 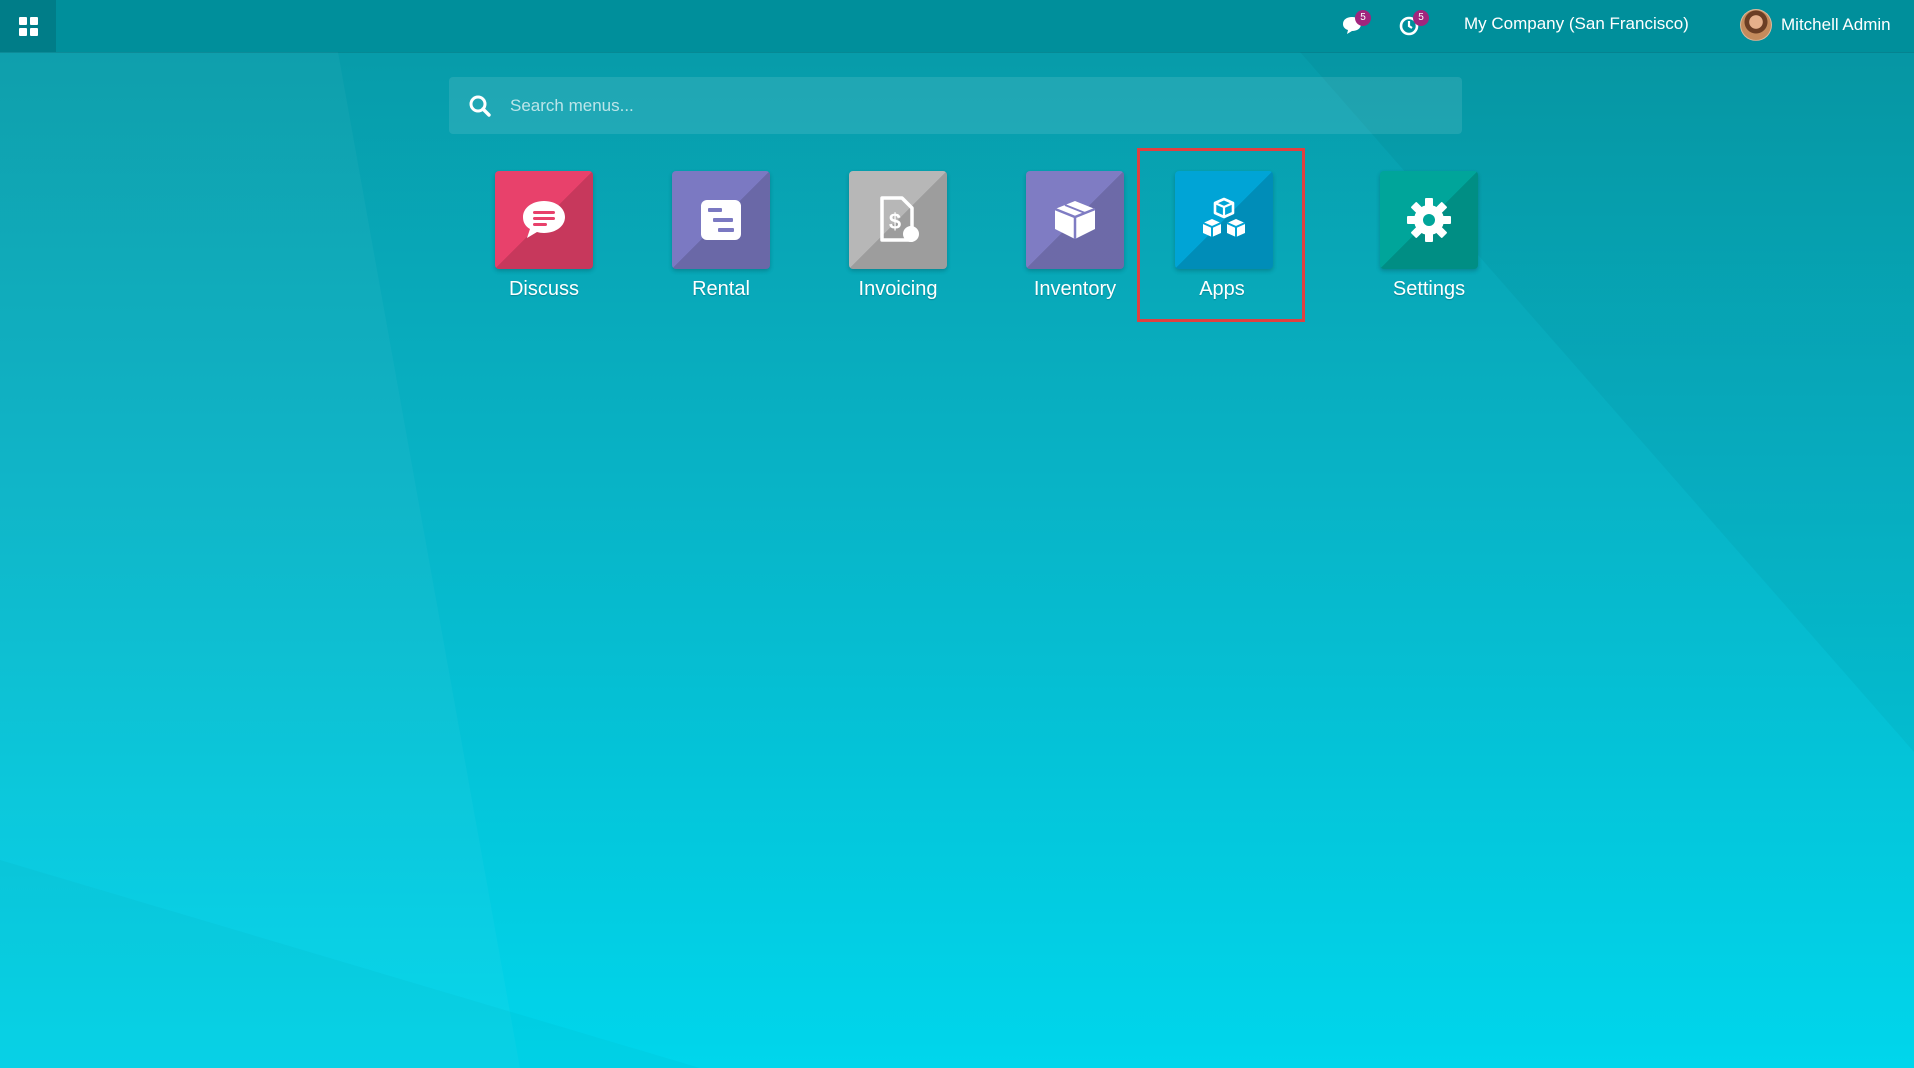 I want to click on app-grid-icon, so click(x=28, y=26).